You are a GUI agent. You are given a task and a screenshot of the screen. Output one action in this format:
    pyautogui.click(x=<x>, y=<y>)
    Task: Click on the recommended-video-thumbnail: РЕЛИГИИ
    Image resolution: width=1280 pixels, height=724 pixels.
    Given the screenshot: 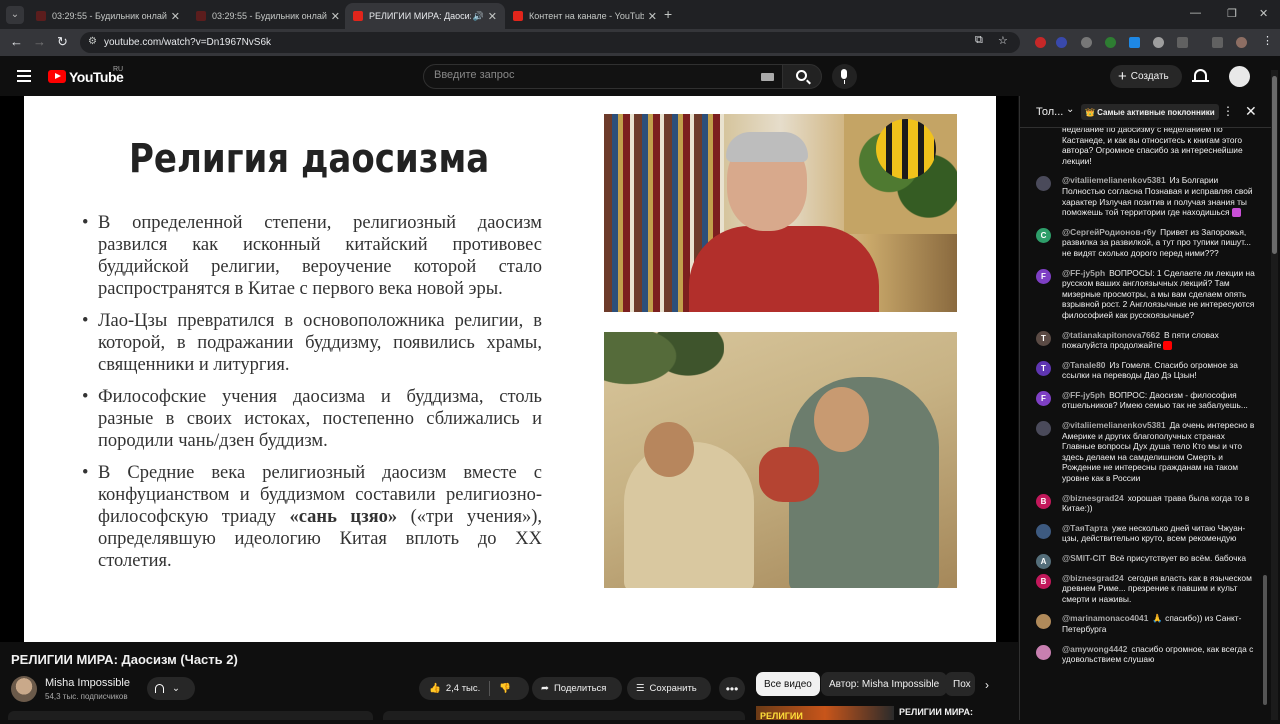 What is the action you would take?
    pyautogui.click(x=825, y=713)
    